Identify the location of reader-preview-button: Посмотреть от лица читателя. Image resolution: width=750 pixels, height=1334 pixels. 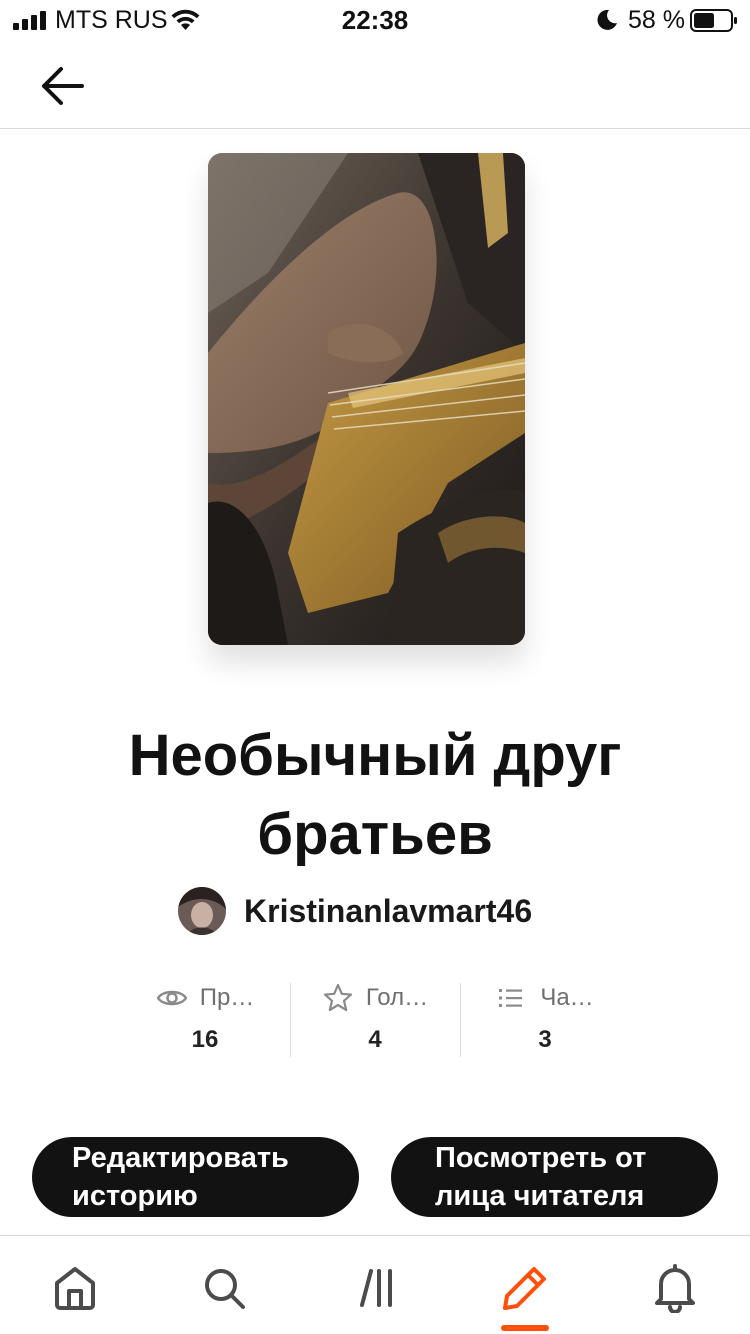
(554, 1177).